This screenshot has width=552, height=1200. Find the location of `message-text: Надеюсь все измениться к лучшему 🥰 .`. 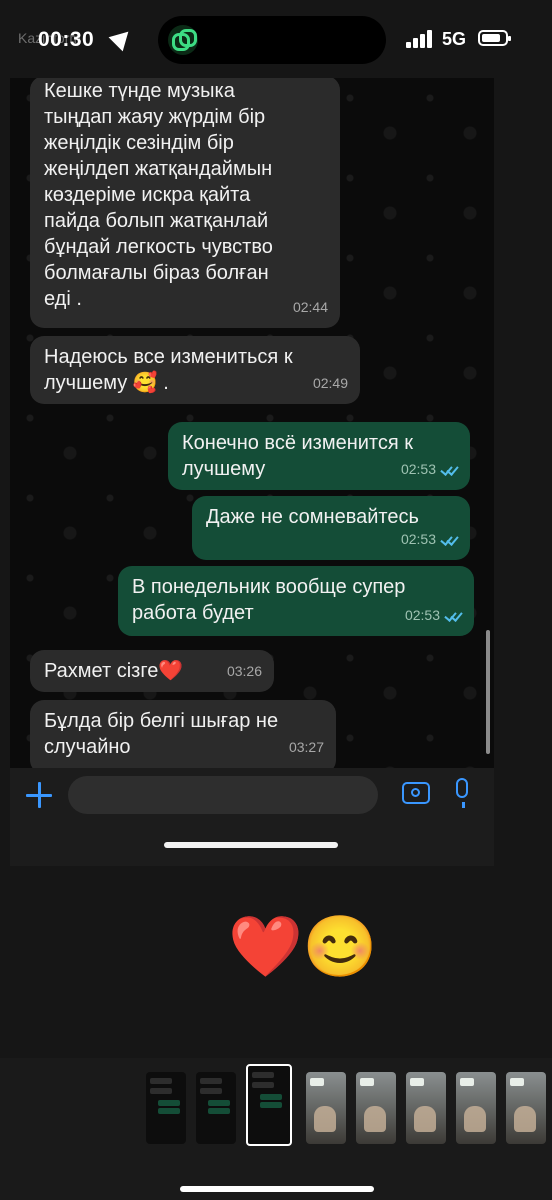

message-text: Надеюсь все измениться к лучшему 🥰 . is located at coordinates (168, 370).